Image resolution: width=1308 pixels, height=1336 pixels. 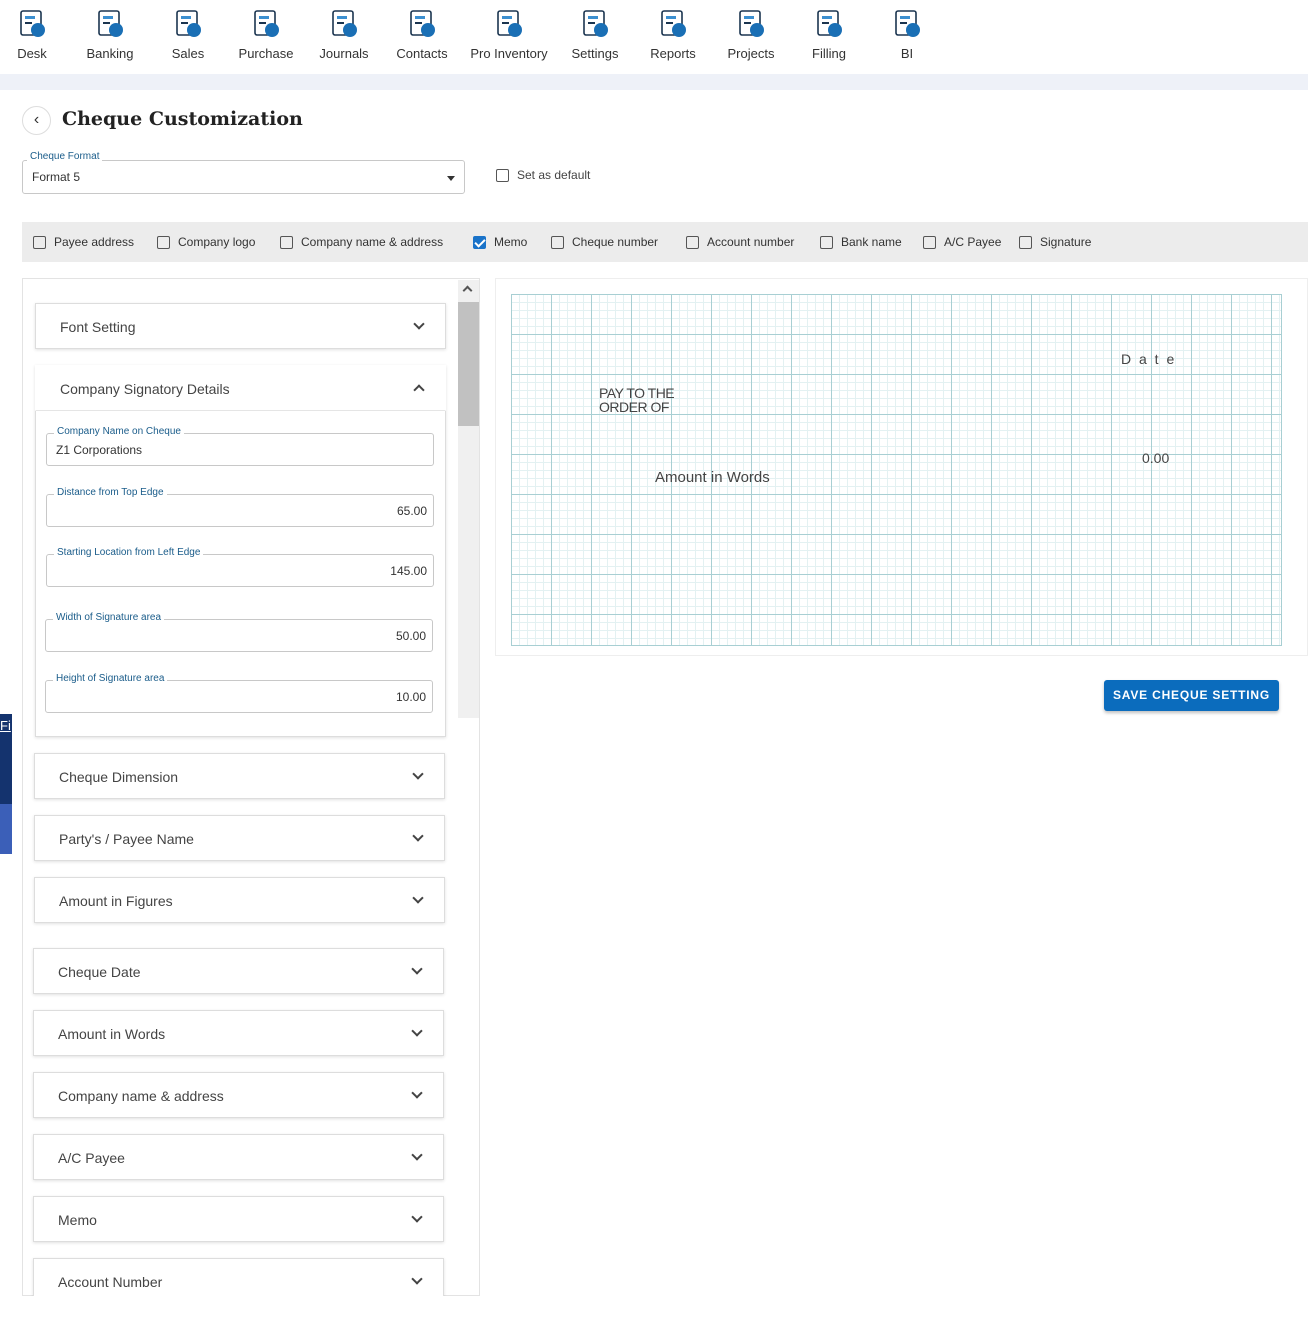 I want to click on field-company-name-on-cheque: Z1 Corporations, so click(x=240, y=449).